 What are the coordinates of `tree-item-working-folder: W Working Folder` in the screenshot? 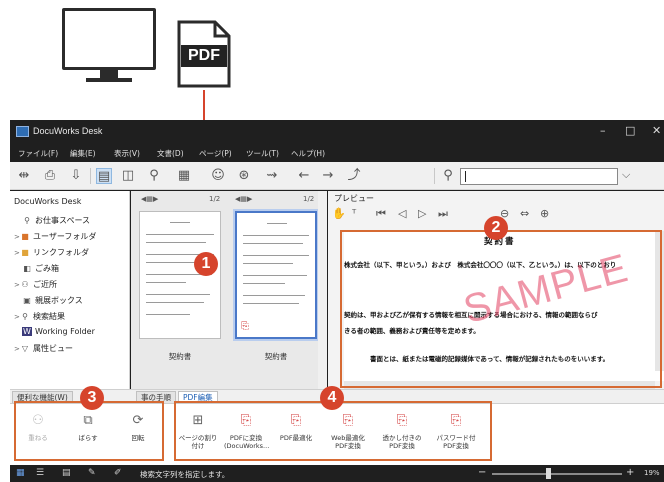 It's located at (58, 331).